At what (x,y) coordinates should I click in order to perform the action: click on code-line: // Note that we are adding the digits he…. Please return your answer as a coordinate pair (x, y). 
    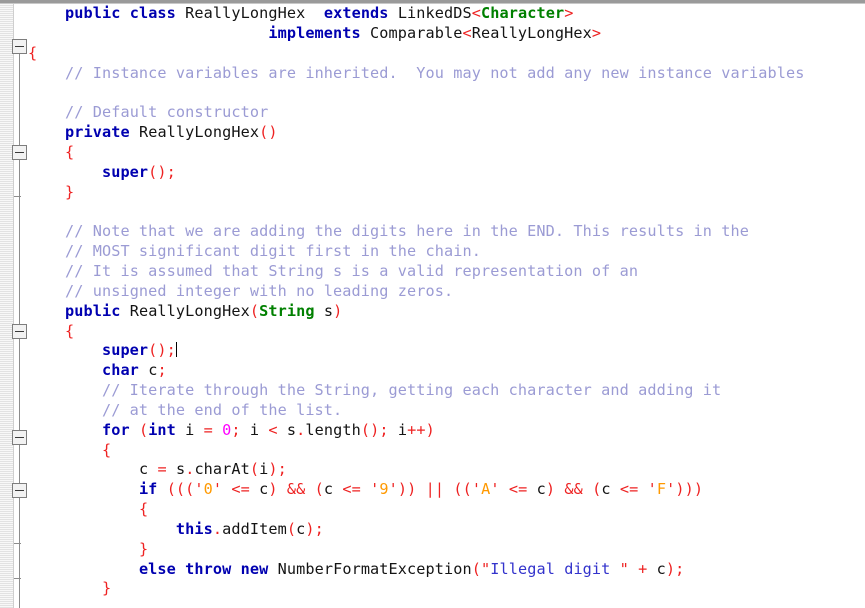
    Looking at the image, I should click on (446, 232).